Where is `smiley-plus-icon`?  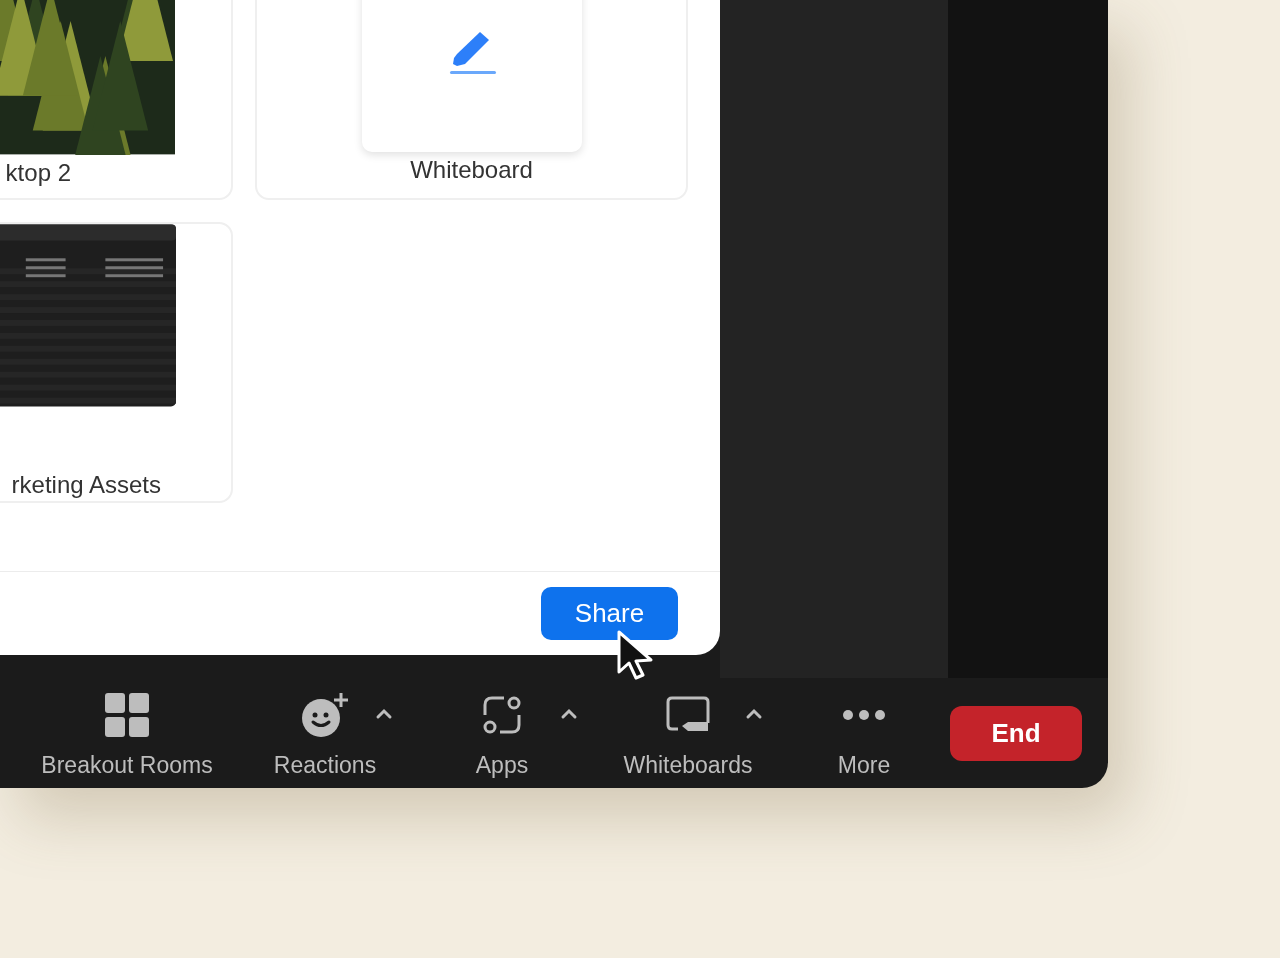
smiley-plus-icon is located at coordinates (325, 715).